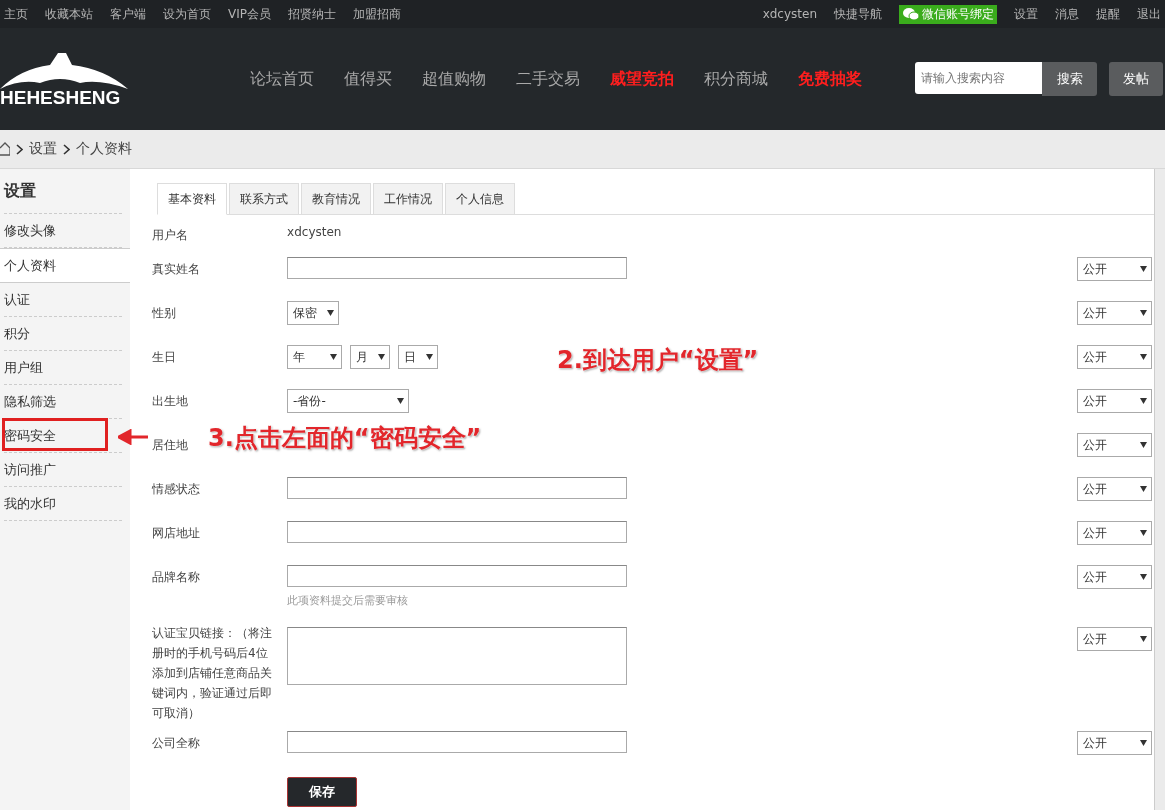 The image size is (1165, 810). I want to click on nav-link: 积分商城, so click(736, 79).